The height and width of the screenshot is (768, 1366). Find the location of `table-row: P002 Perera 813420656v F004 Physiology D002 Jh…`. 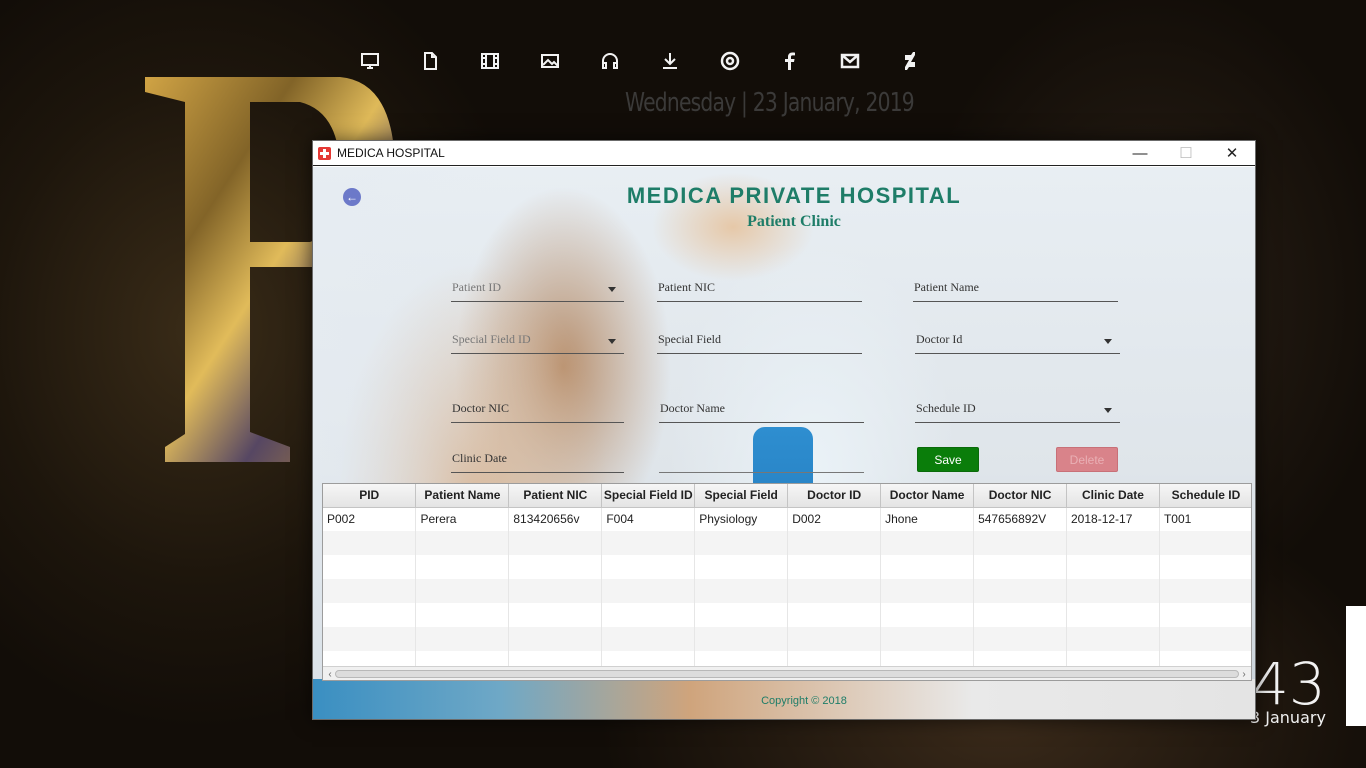

table-row: P002 Perera 813420656v F004 Physiology D002 Jh… is located at coordinates (787, 519).